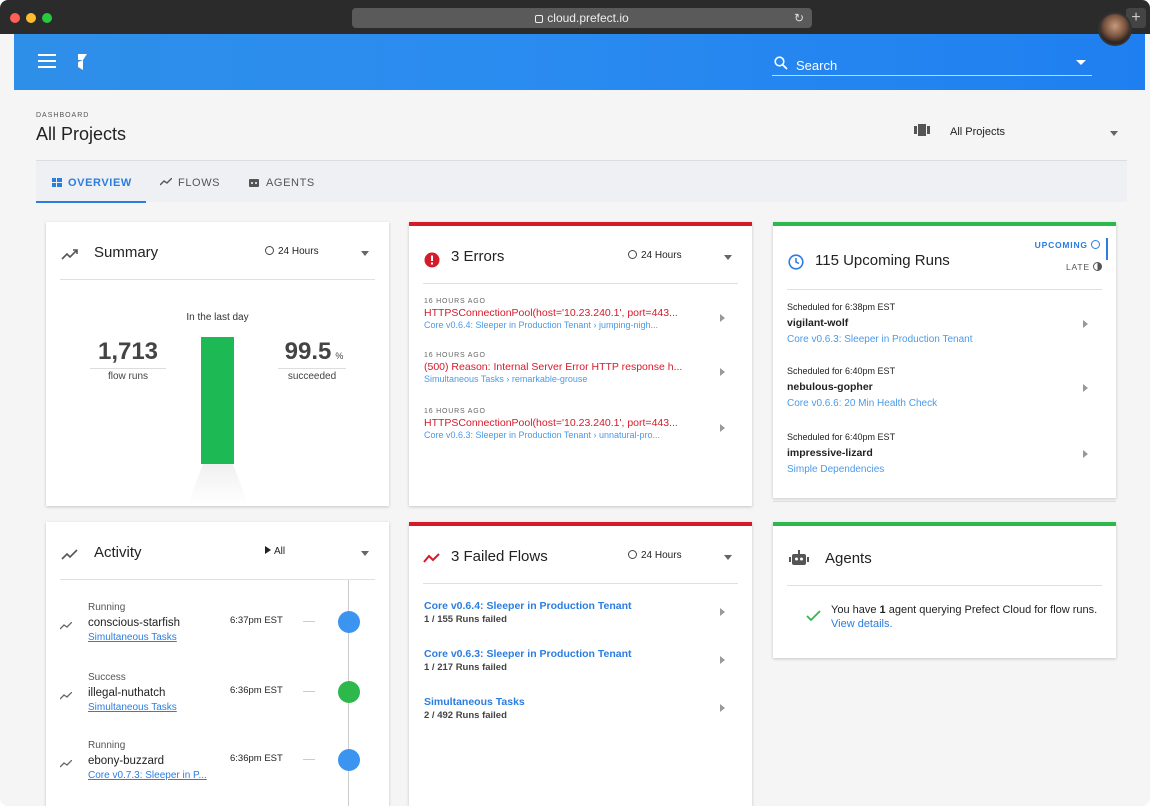 Image resolution: width=1150 pixels, height=806 pixels. Describe the element at coordinates (199, 183) in the screenshot. I see `tab-flows-label: FLOWS` at that location.